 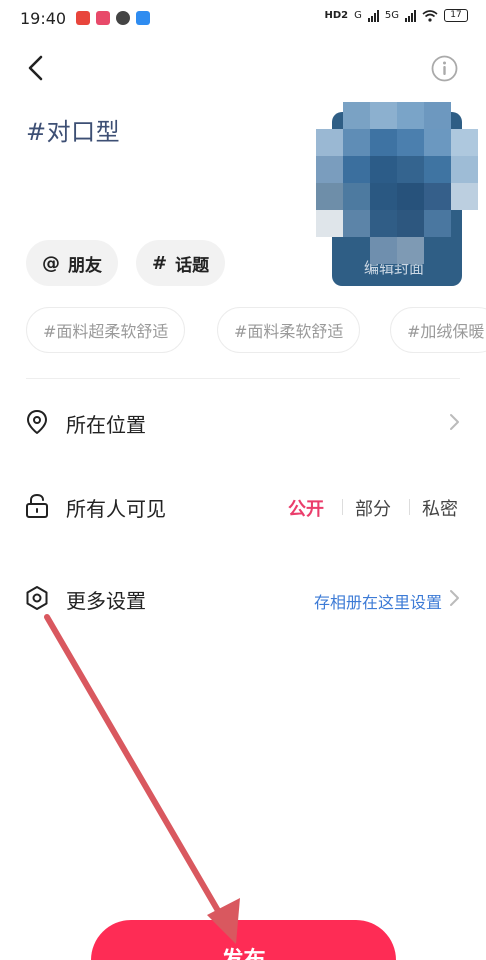 I want to click on suggested-tag: #加绒保暖, so click(x=438, y=330).